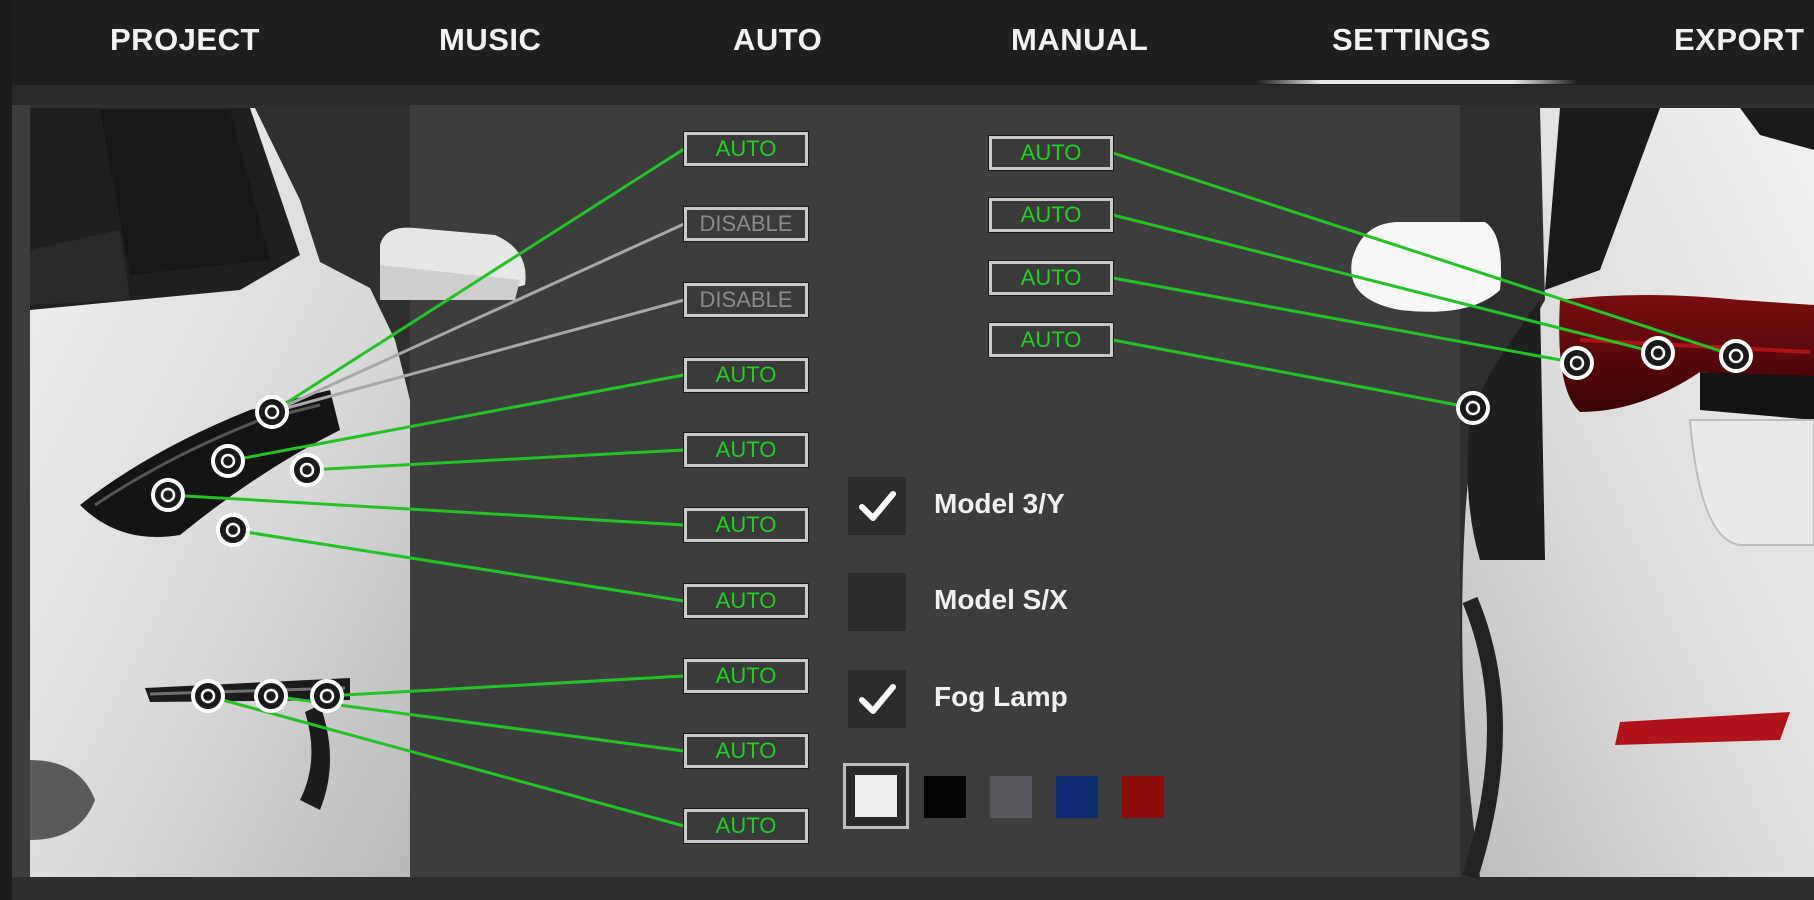  Describe the element at coordinates (1077, 797) in the screenshot. I see `color-swatch-blue` at that location.